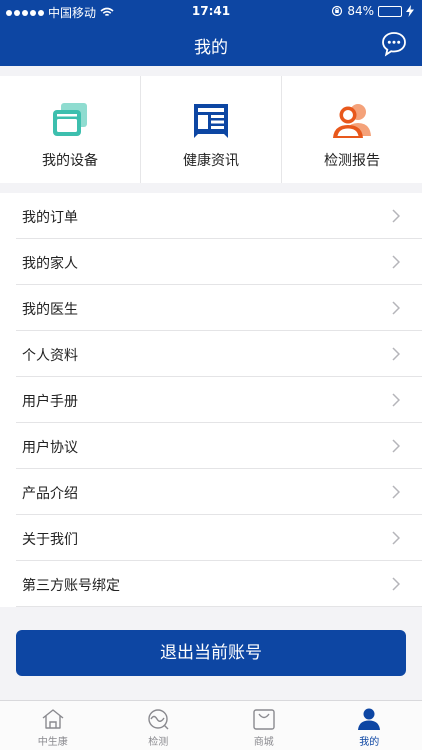 This screenshot has width=422, height=750. What do you see at coordinates (211, 11) in the screenshot?
I see `status-bar: 中国移动 17:41 84%` at bounding box center [211, 11].